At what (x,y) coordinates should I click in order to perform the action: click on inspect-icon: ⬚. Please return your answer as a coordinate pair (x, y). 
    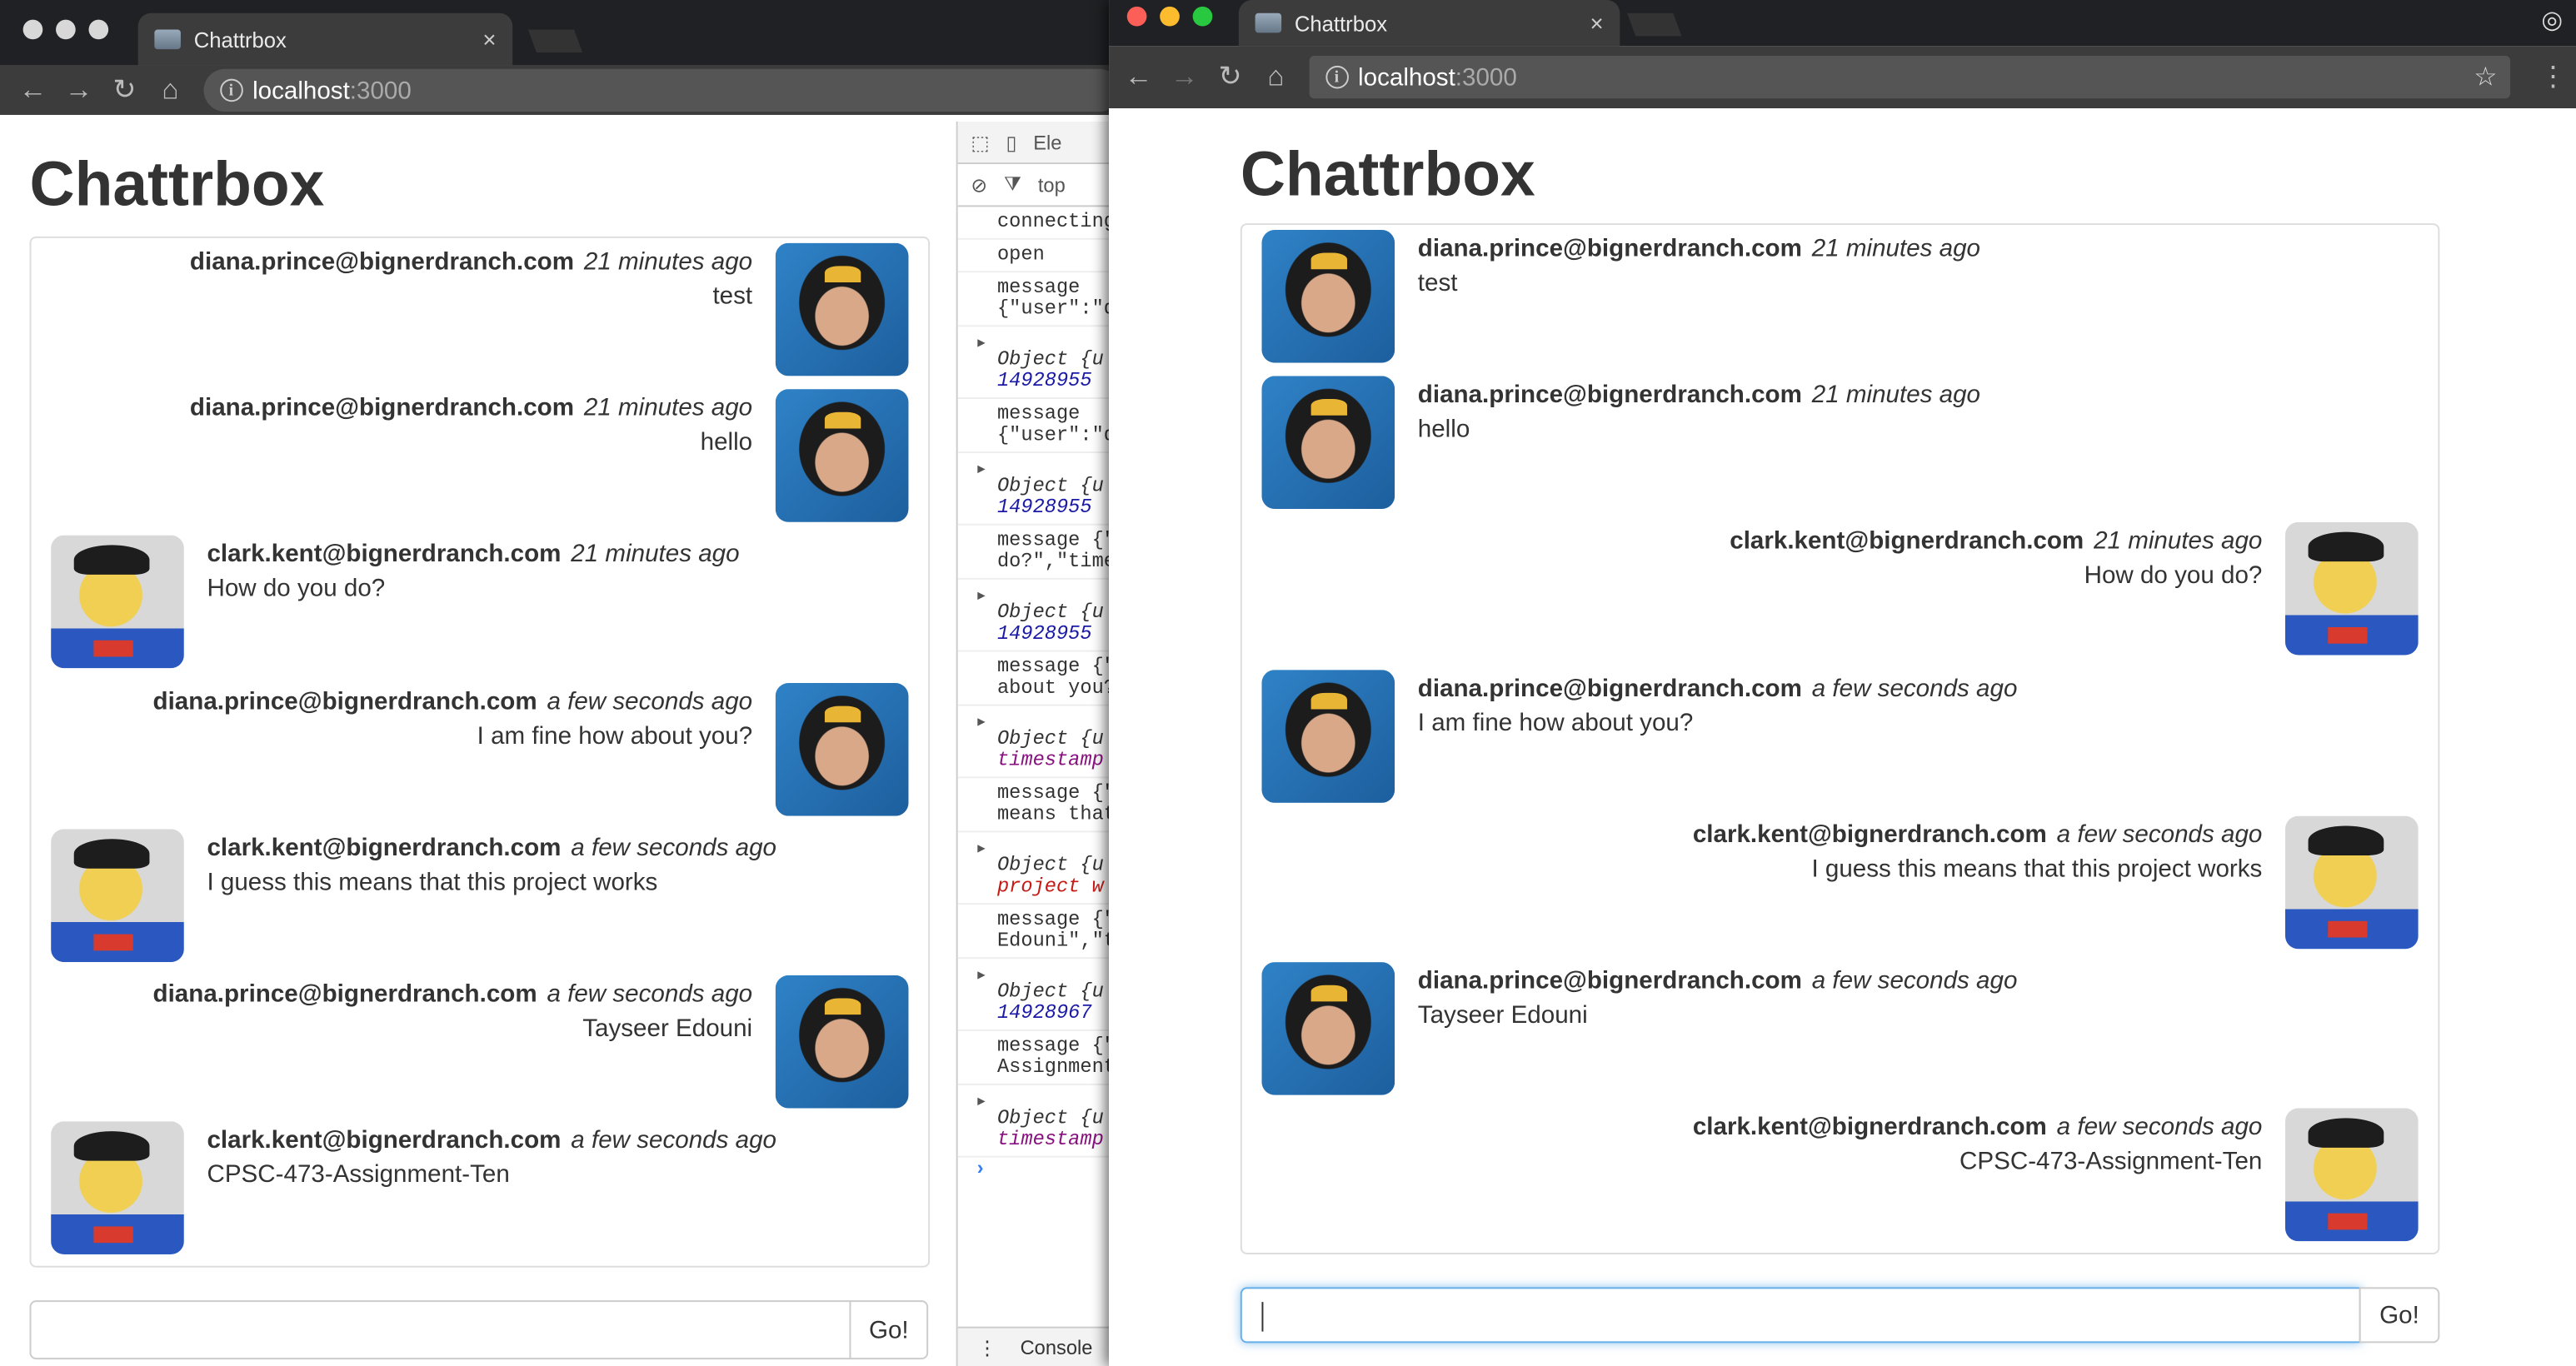
    Looking at the image, I should click on (980, 142).